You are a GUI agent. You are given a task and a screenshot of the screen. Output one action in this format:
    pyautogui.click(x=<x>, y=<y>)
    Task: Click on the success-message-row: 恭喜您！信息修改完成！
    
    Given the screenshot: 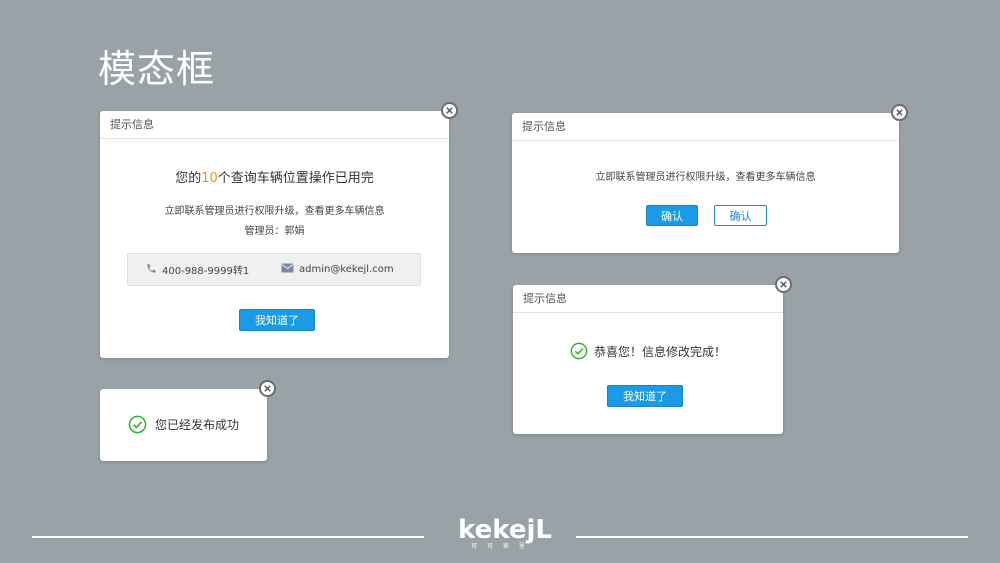 What is the action you would take?
    pyautogui.click(x=648, y=351)
    